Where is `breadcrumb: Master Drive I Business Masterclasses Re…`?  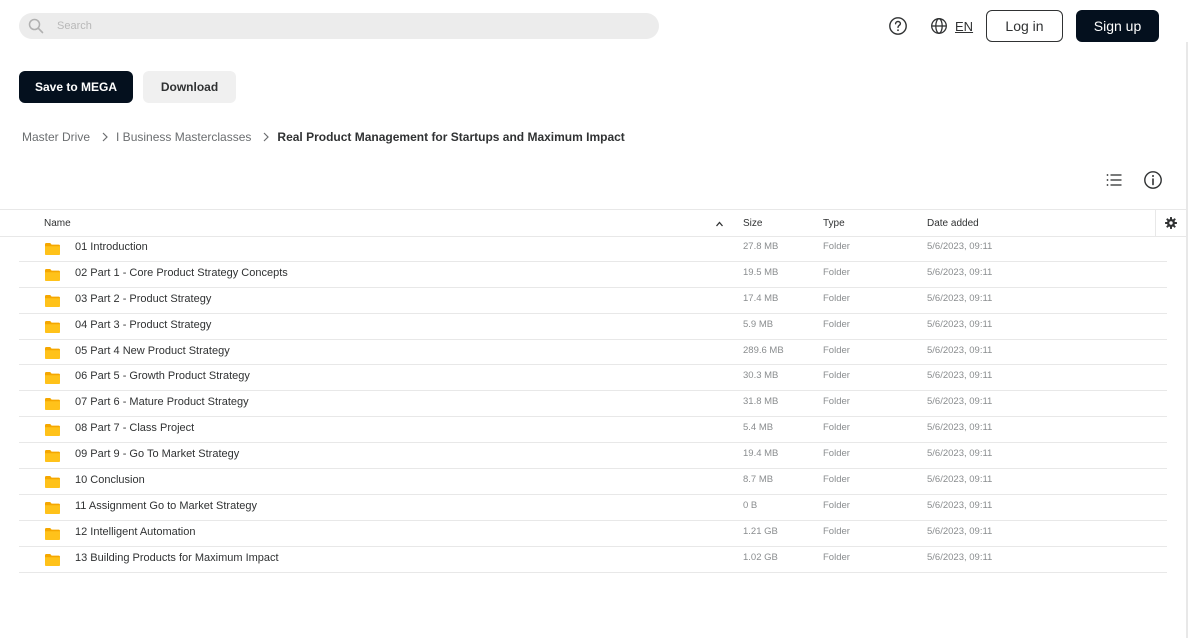
breadcrumb: Master Drive I Business Masterclasses Re… is located at coordinates (323, 137).